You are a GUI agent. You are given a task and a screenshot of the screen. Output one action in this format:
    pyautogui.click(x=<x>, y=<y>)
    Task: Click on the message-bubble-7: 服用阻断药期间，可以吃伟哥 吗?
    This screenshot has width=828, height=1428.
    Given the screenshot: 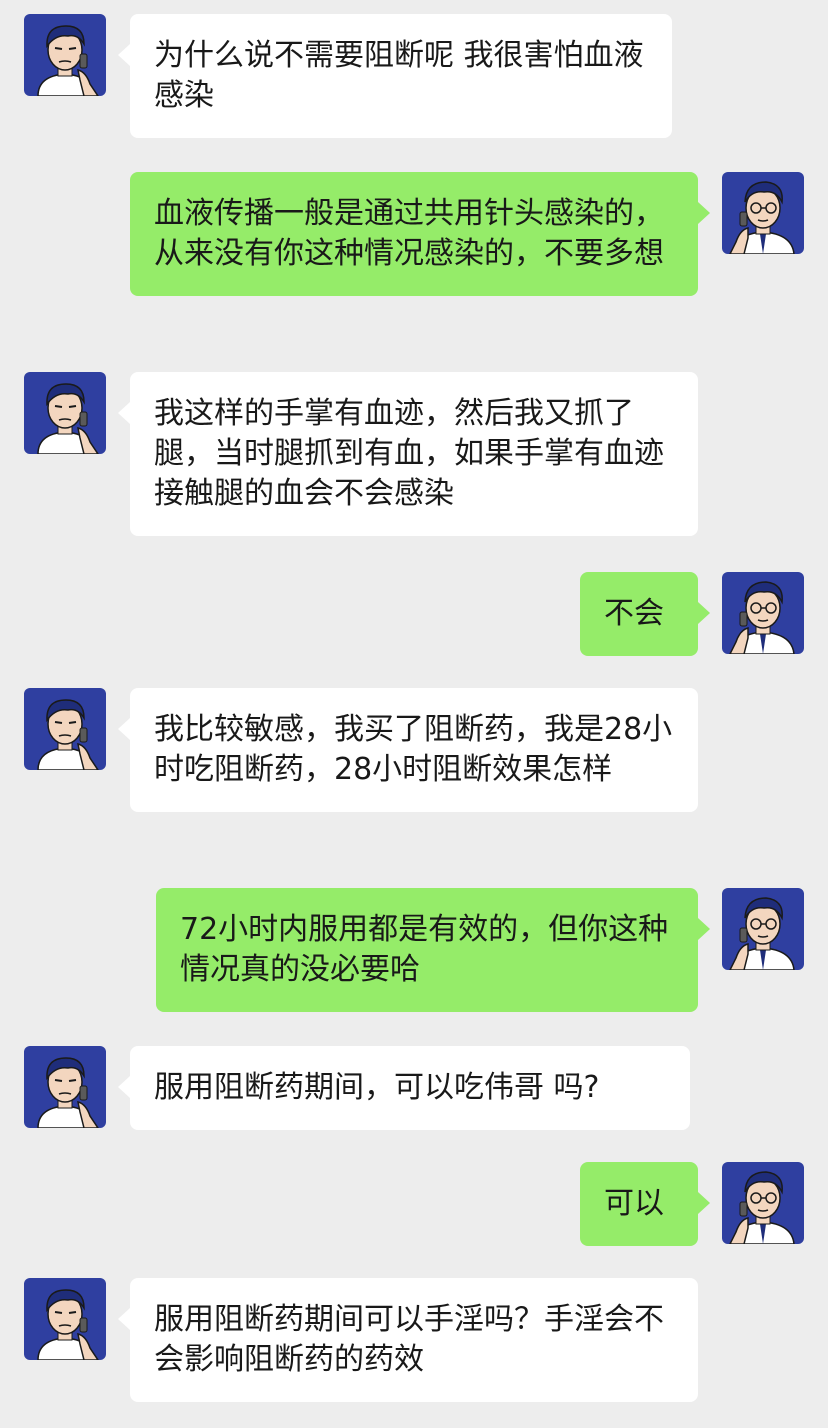 What is the action you would take?
    pyautogui.click(x=404, y=1088)
    